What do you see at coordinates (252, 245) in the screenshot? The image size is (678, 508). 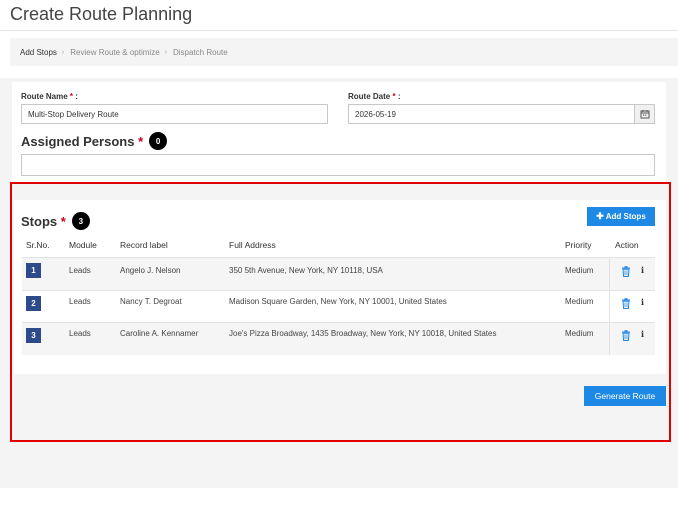 I see `col-header-full-address: Full Address` at bounding box center [252, 245].